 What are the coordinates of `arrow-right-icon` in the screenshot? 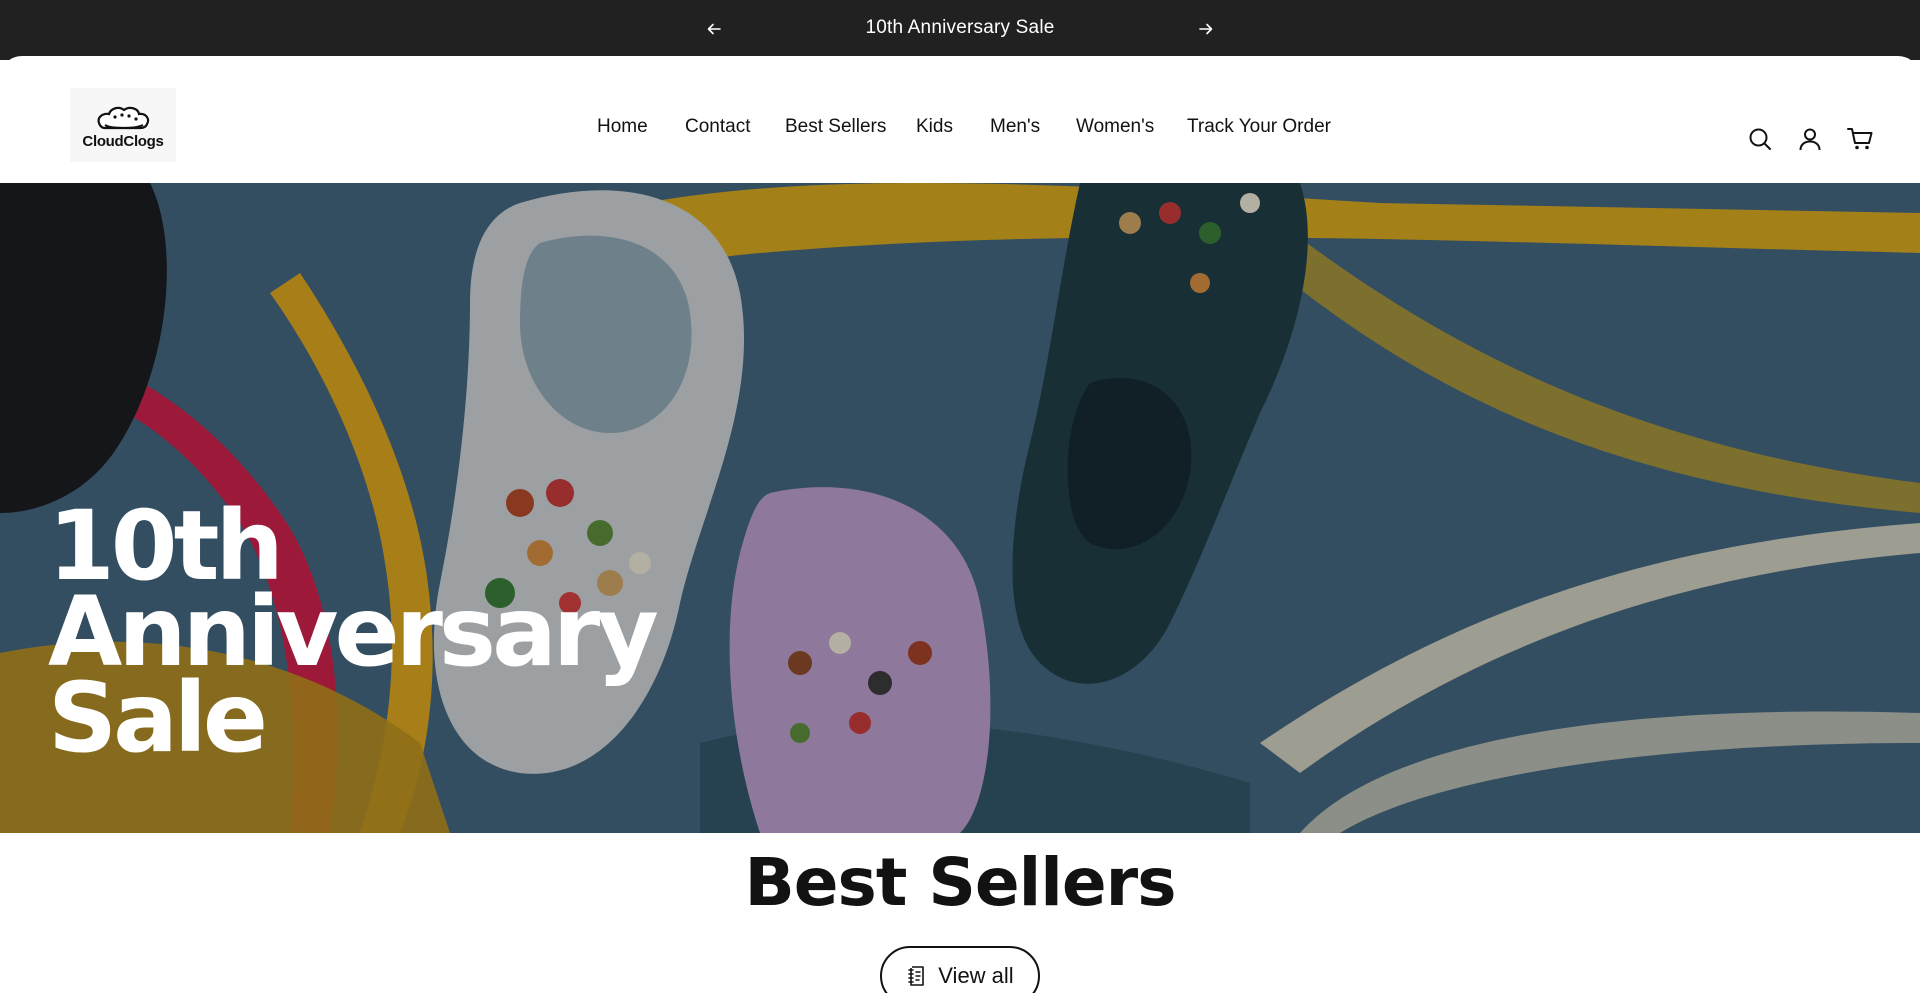 It's located at (1206, 29).